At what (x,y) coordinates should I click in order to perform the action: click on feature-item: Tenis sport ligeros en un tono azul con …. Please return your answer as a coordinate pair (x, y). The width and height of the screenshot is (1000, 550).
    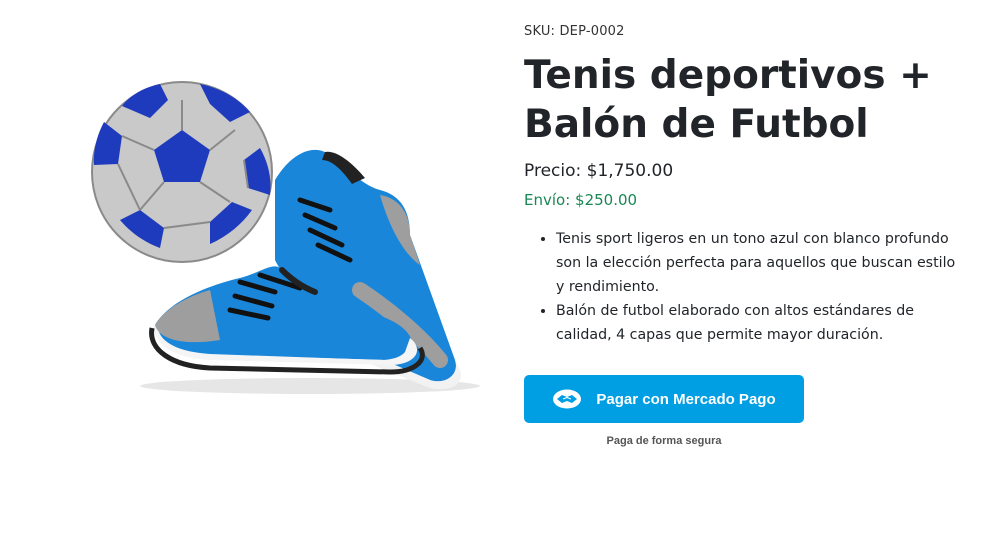
    Looking at the image, I should click on (760, 263).